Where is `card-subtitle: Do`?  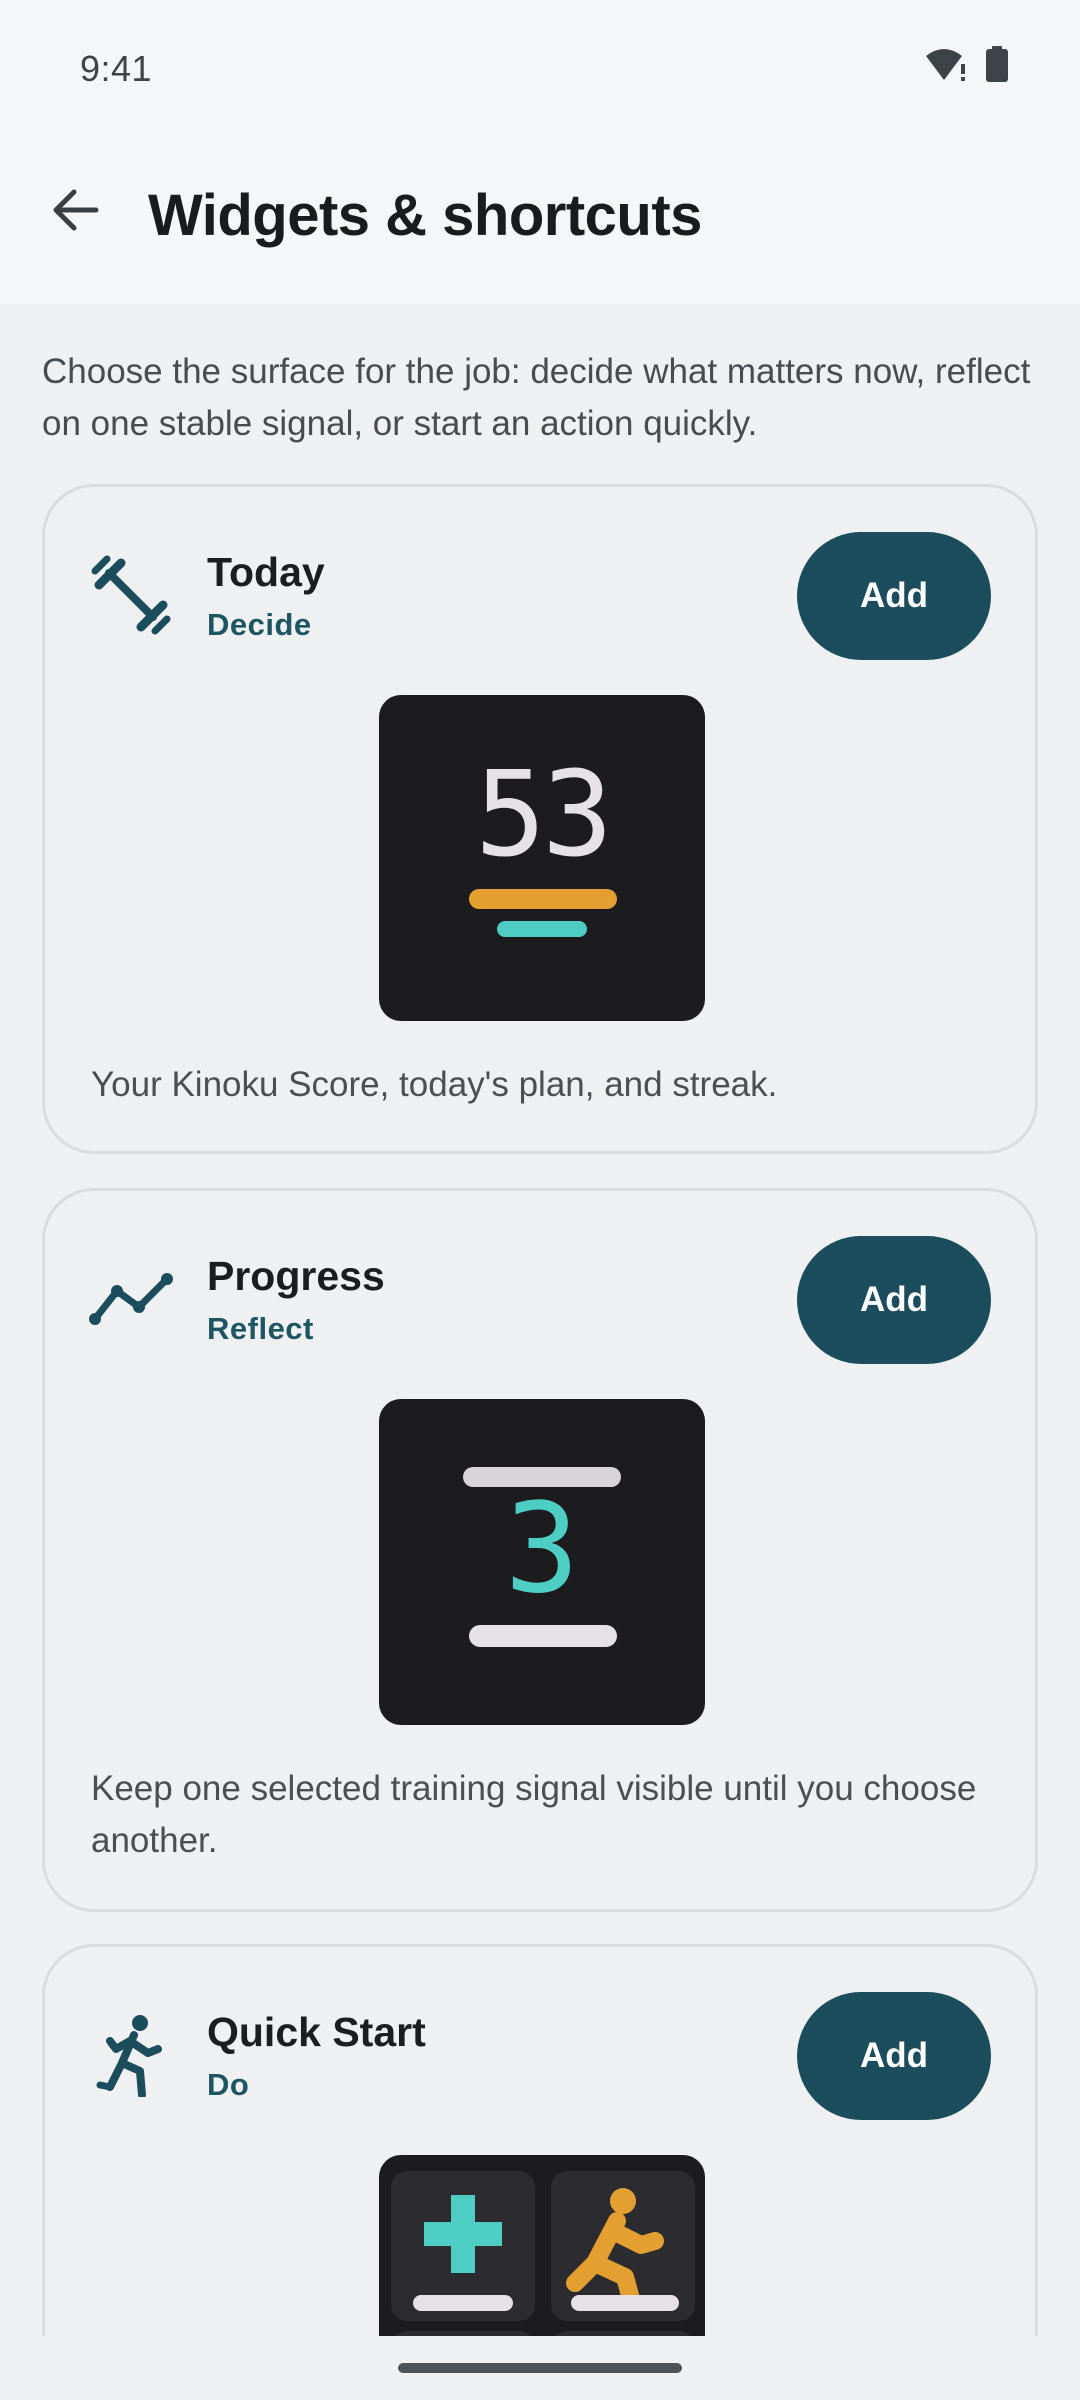
card-subtitle: Do is located at coordinates (228, 2084).